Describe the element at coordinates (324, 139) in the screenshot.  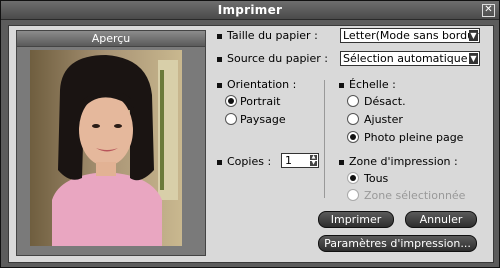
I see `divider` at that location.